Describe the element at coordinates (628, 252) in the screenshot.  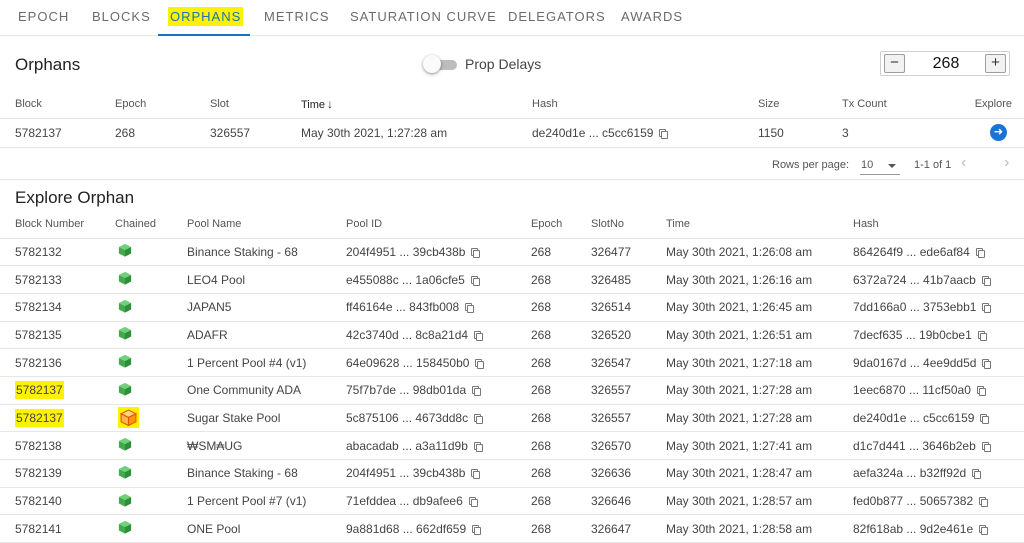
I see `cell-slotno: 326477` at that location.